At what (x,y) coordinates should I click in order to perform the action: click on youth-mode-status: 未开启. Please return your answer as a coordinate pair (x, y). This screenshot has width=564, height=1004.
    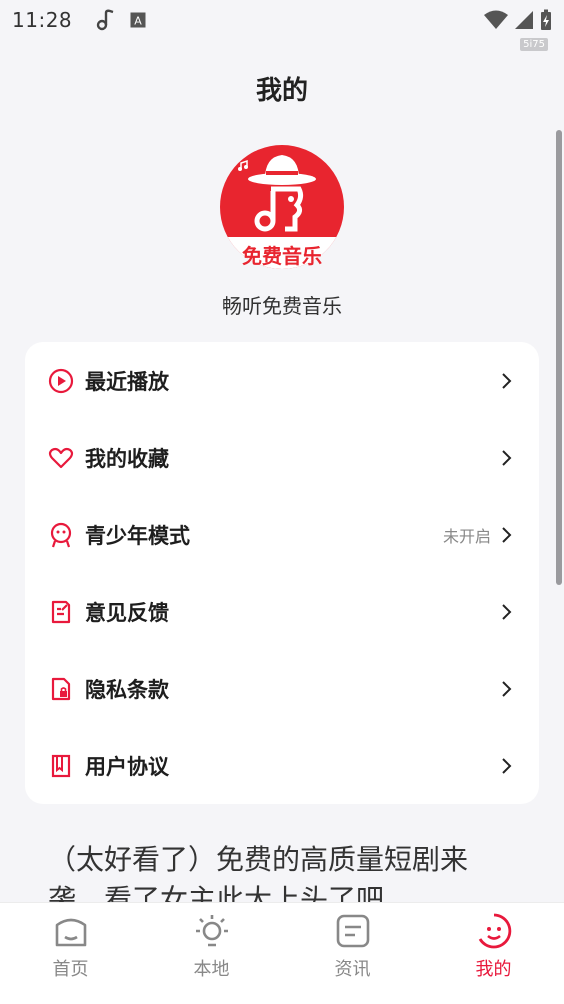
    Looking at the image, I should click on (466, 536).